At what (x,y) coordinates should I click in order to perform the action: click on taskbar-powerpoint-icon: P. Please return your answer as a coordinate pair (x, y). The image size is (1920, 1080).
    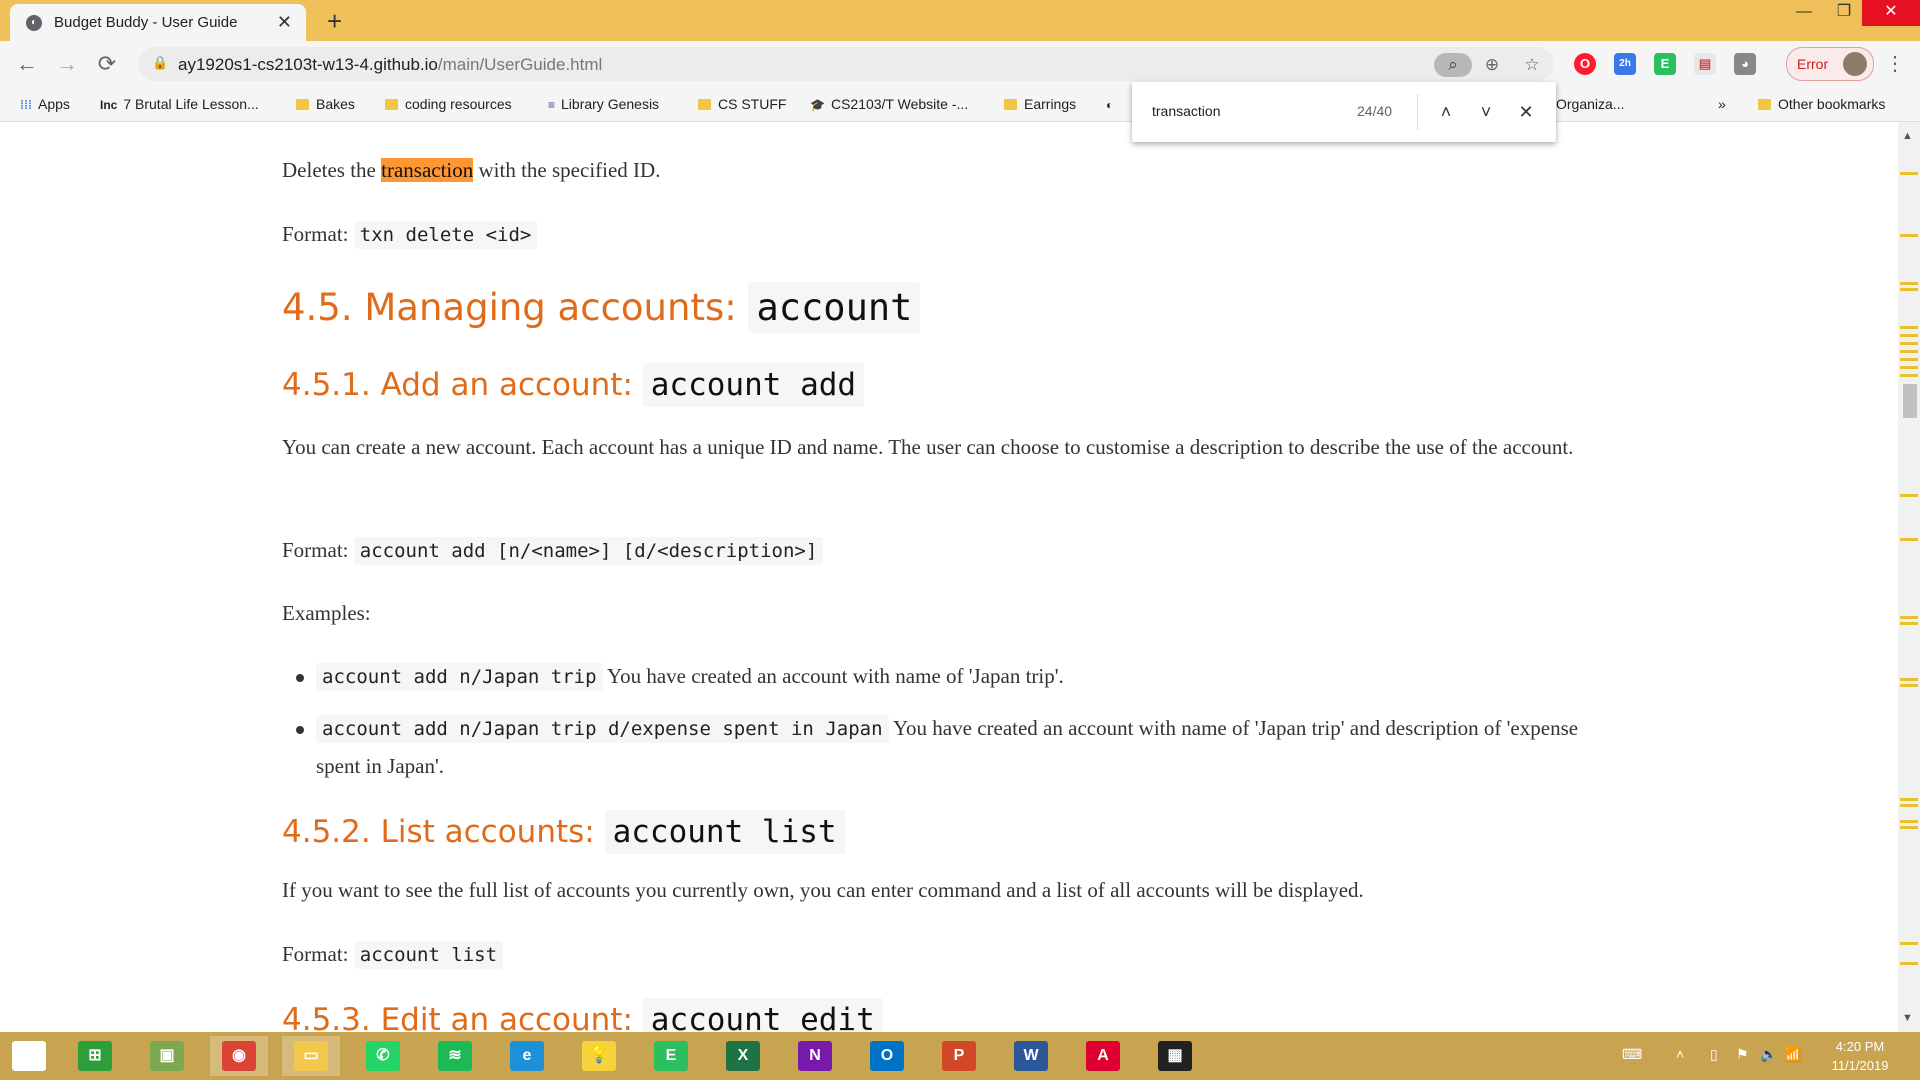
    Looking at the image, I should click on (959, 1056).